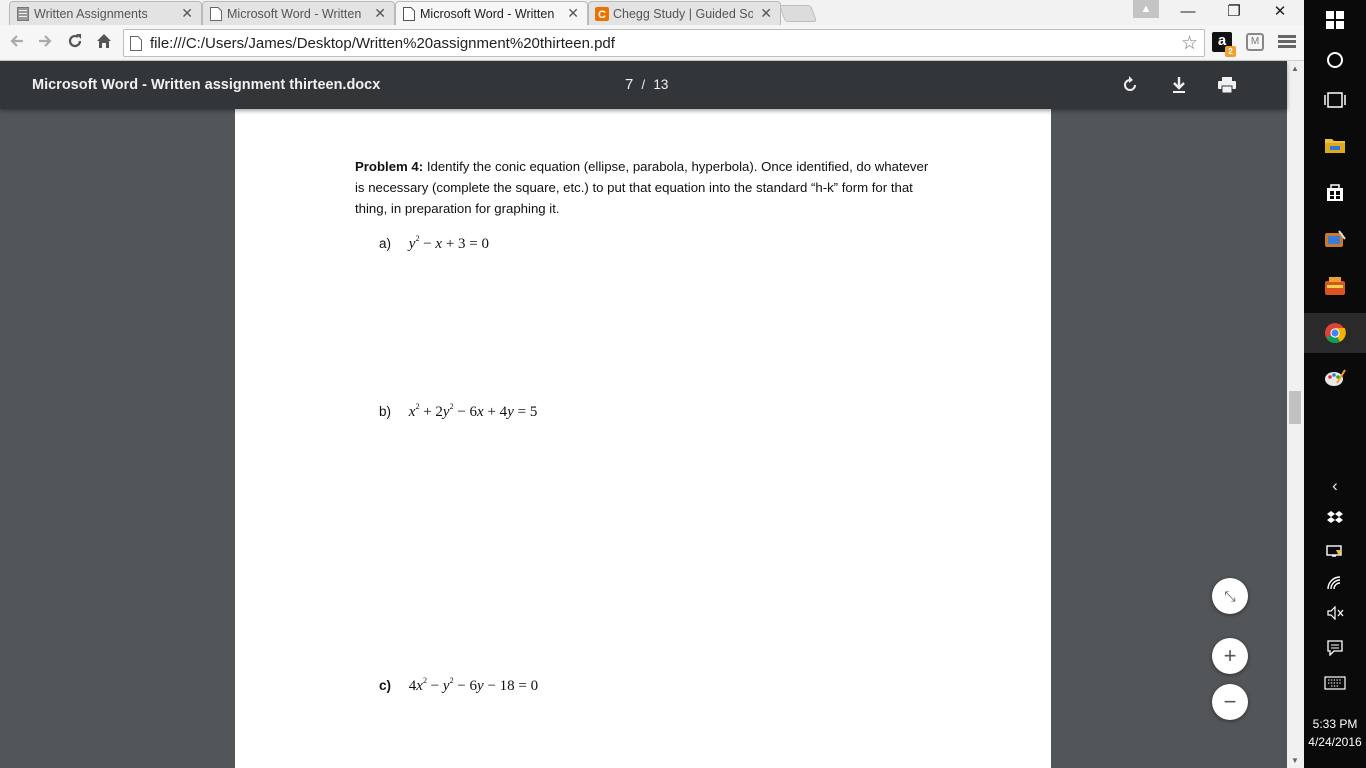 This screenshot has height=768, width=1366. I want to click on shield-extension-icon: M, so click(1255, 42).